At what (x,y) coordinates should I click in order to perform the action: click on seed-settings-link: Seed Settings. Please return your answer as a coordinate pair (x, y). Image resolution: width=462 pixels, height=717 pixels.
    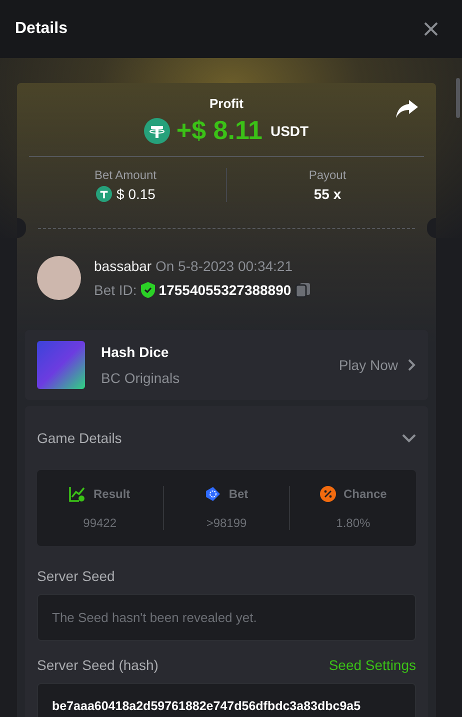
    Looking at the image, I should click on (372, 670).